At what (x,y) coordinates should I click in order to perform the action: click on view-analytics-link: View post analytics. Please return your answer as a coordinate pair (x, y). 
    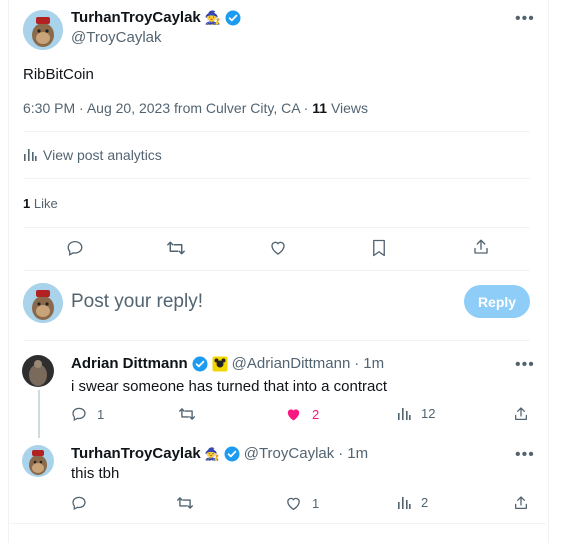
    Looking at the image, I should click on (92, 155).